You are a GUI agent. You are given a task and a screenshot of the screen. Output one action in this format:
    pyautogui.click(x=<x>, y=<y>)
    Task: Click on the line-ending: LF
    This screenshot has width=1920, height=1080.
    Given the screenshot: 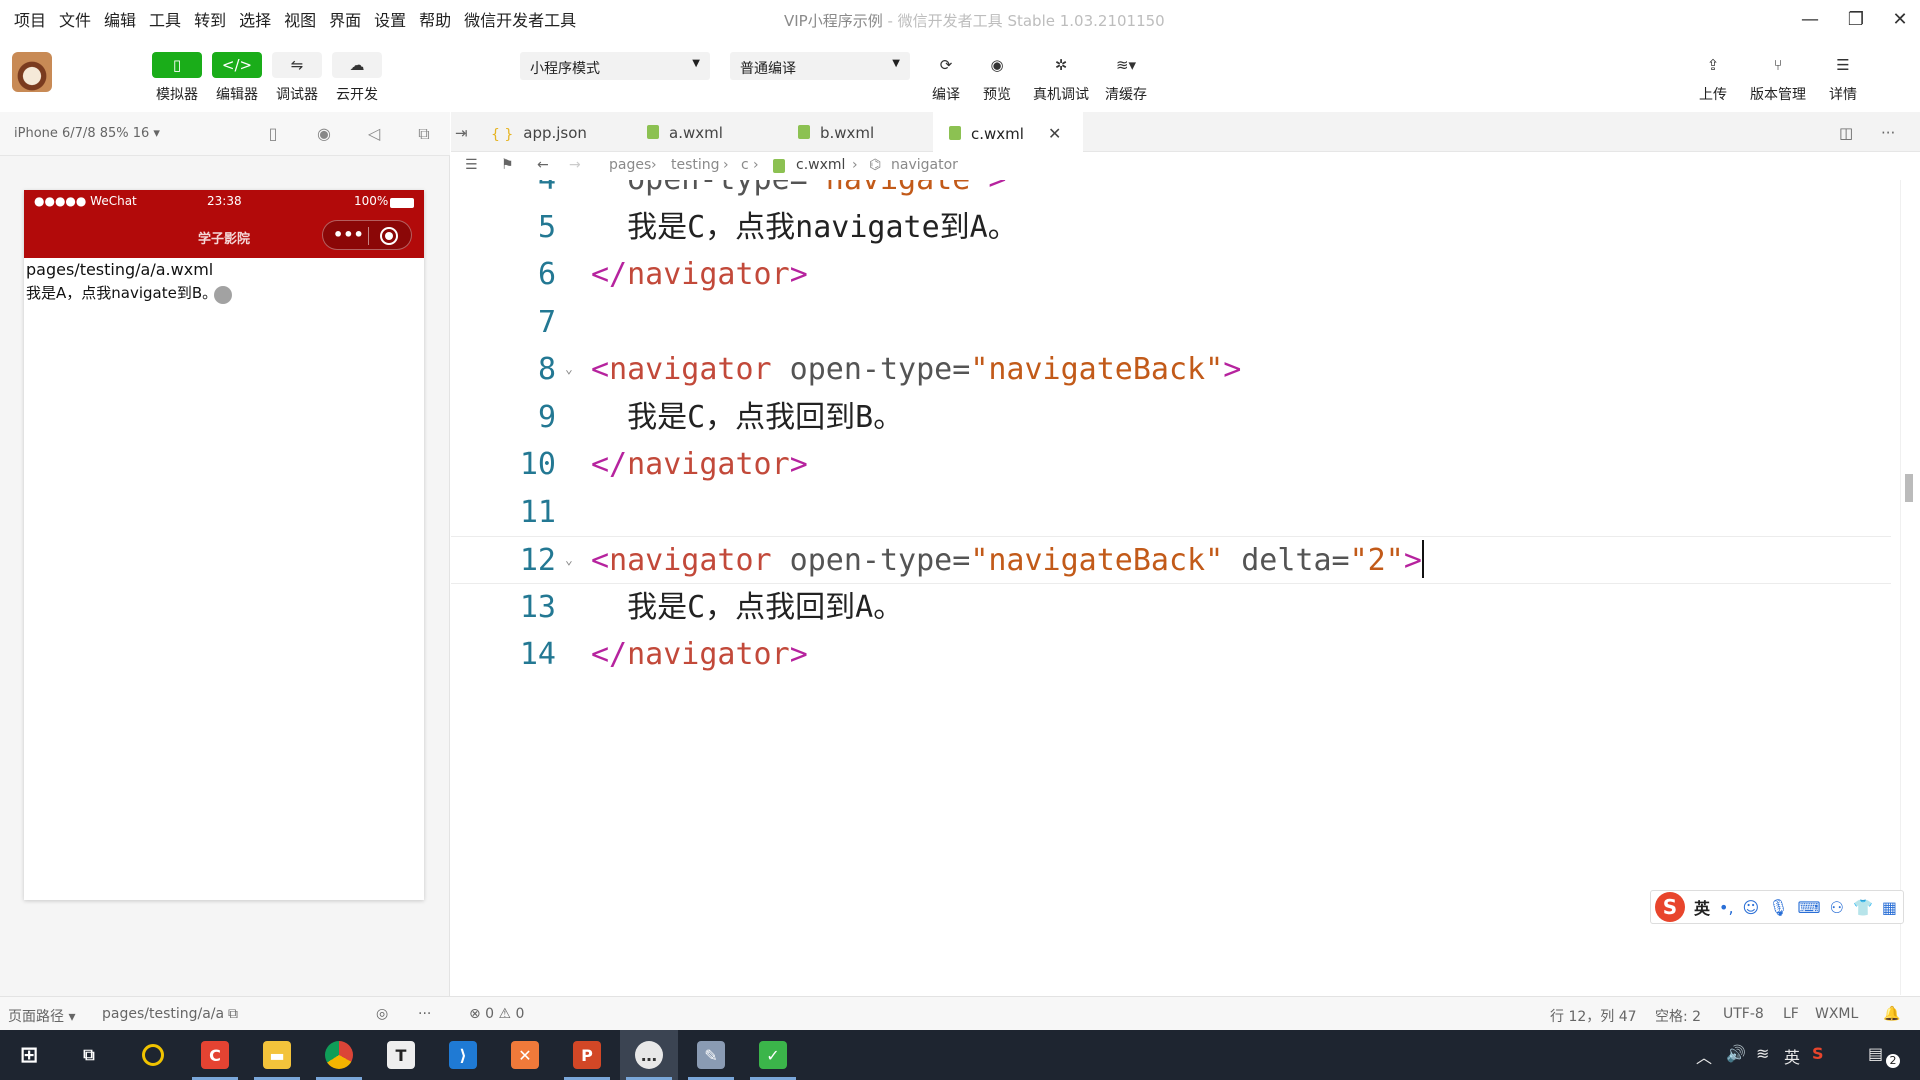 What is the action you would take?
    pyautogui.click(x=1791, y=1014)
    